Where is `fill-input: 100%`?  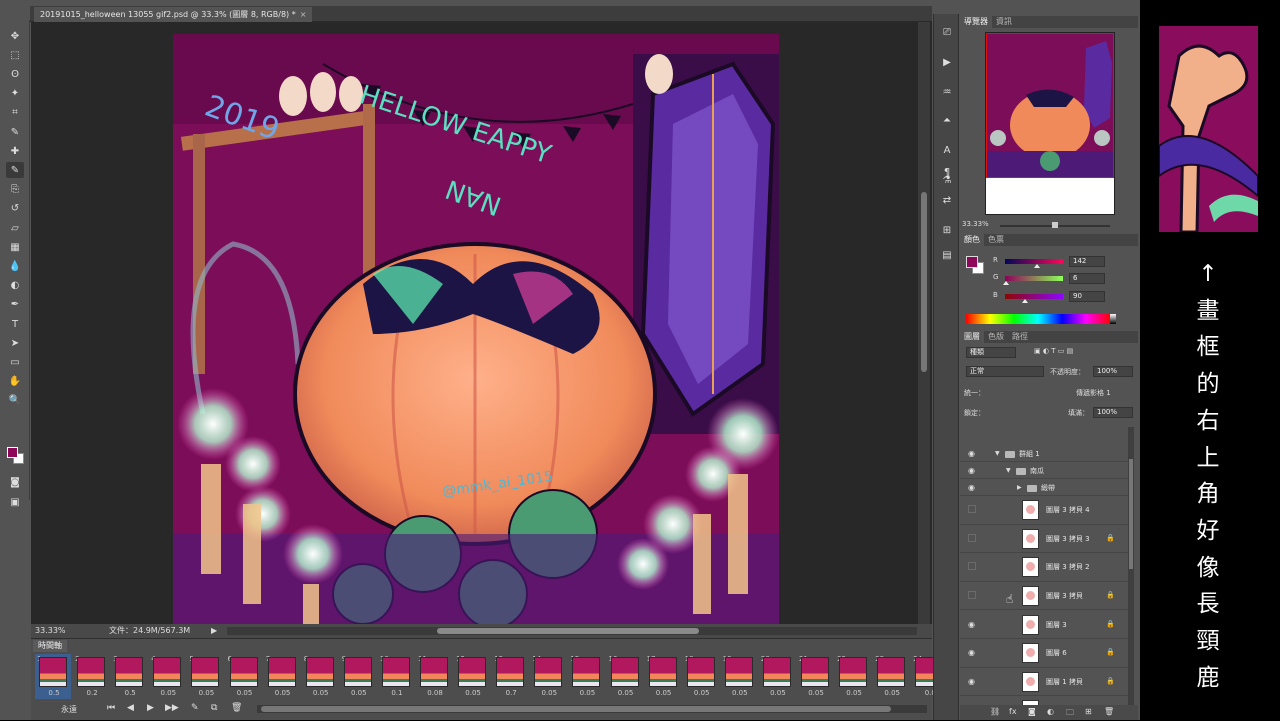 fill-input: 100% is located at coordinates (1113, 412).